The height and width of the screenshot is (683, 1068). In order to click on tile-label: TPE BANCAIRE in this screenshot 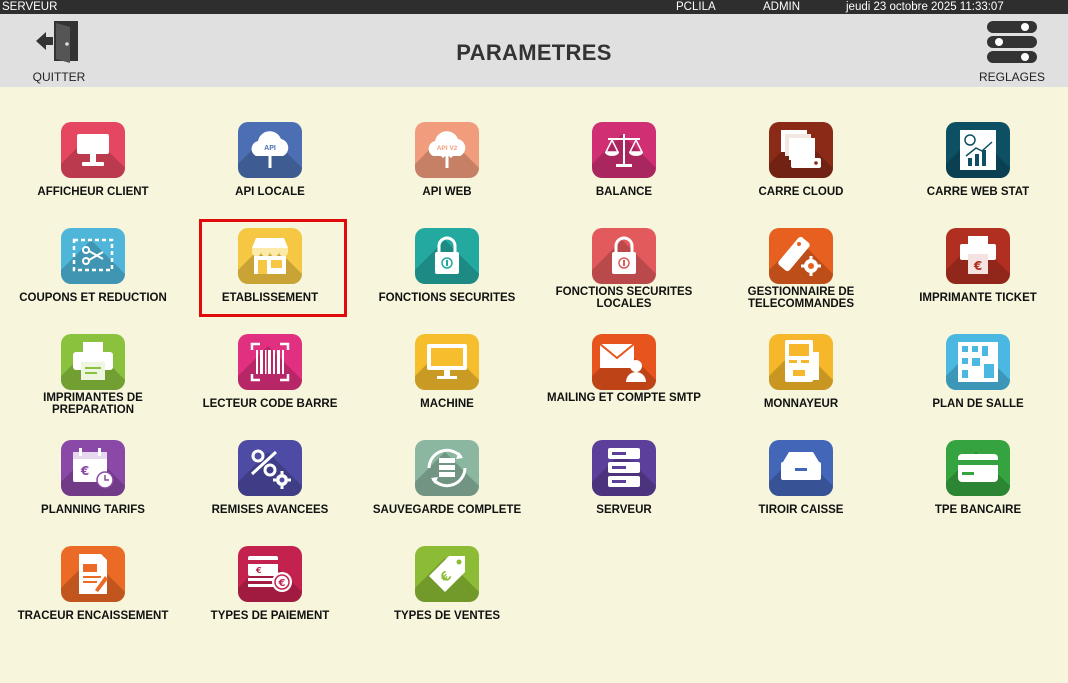, I will do `click(978, 510)`.